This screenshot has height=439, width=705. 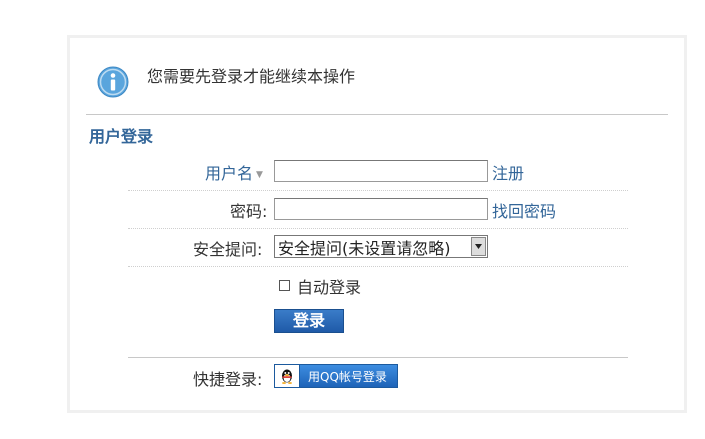 I want to click on username-label-dropdown: 用户名 ▼, so click(x=234, y=172).